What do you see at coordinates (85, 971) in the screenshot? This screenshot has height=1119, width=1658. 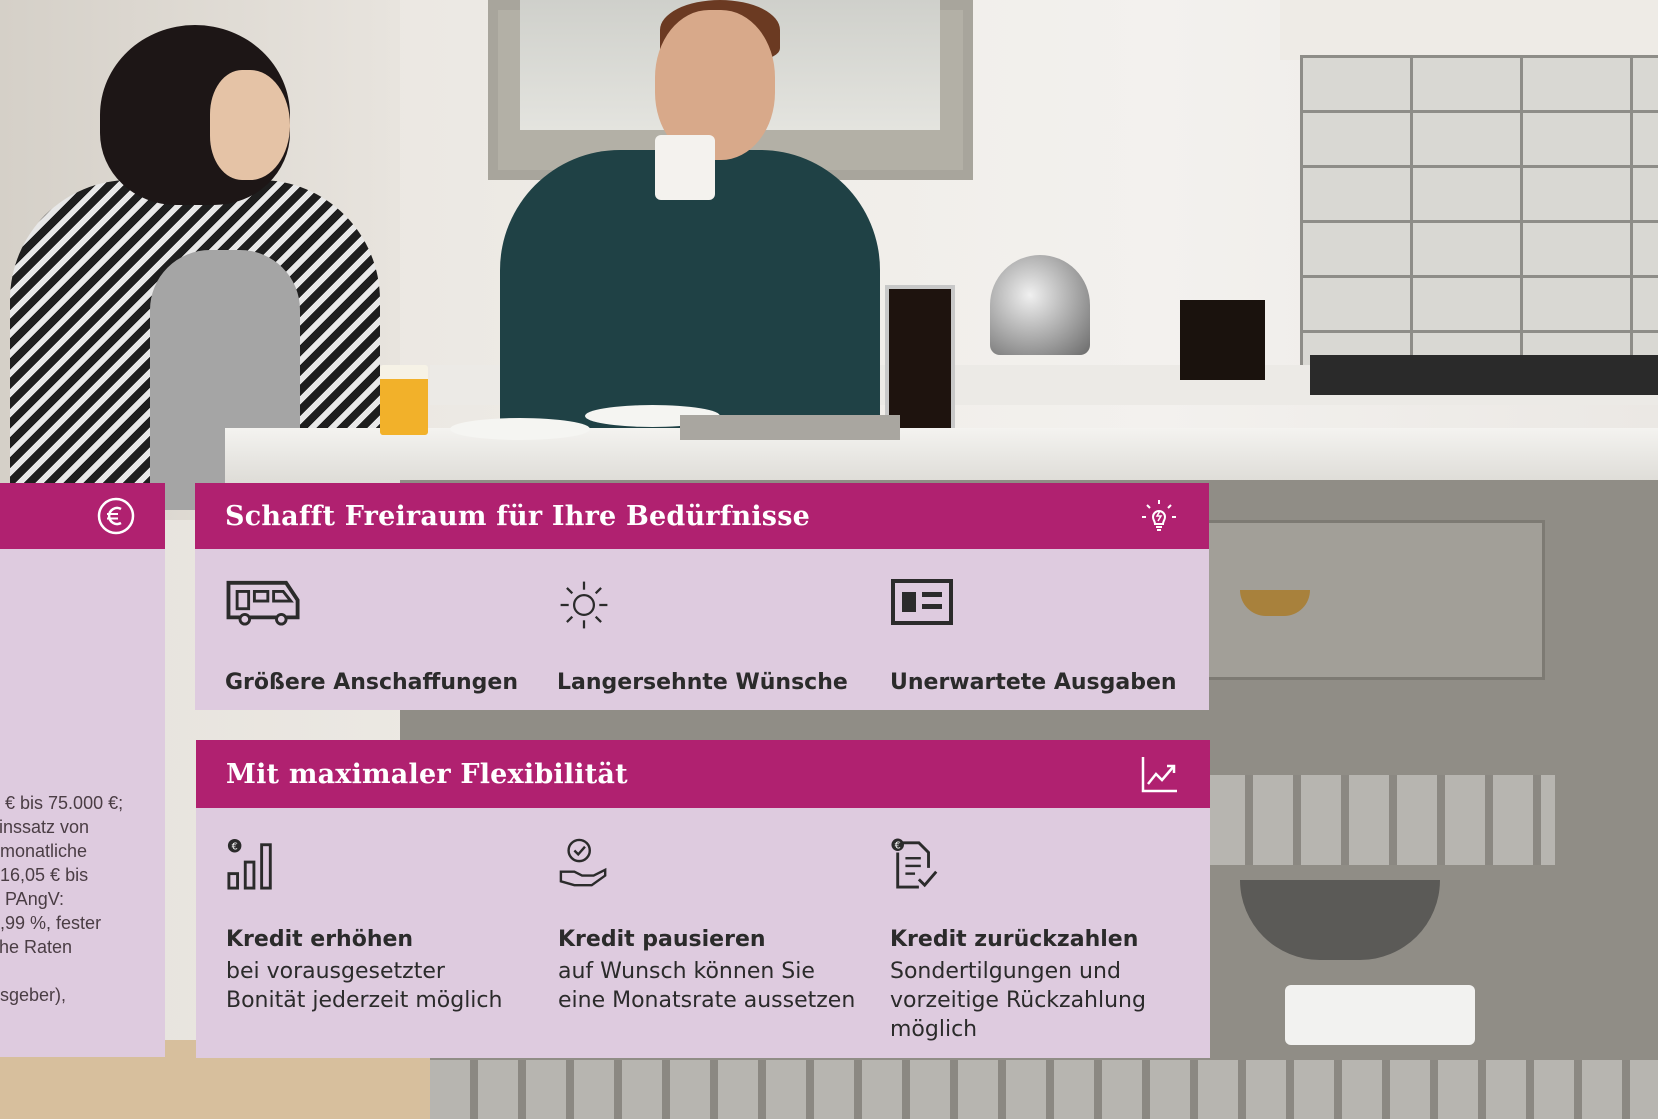 I see `fine-print-line` at bounding box center [85, 971].